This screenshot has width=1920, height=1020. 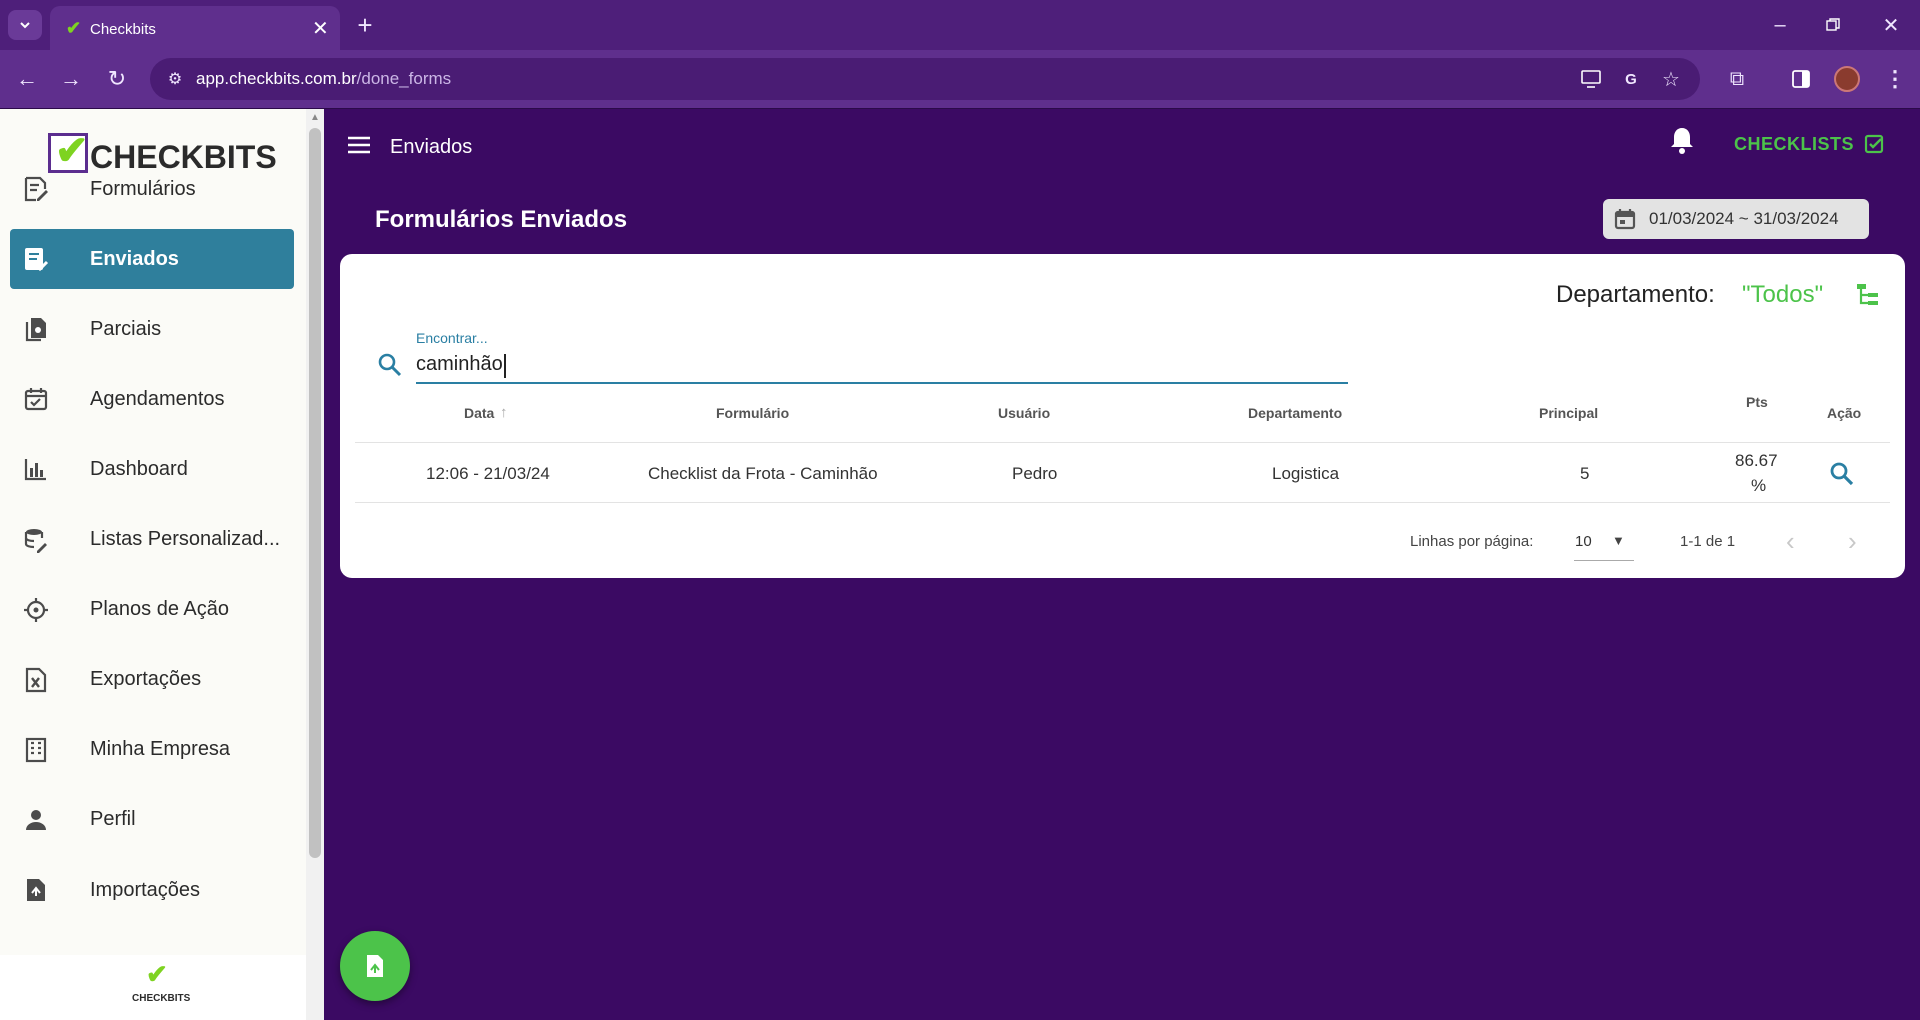 What do you see at coordinates (36, 399) in the screenshot?
I see `calendar-check-icon` at bounding box center [36, 399].